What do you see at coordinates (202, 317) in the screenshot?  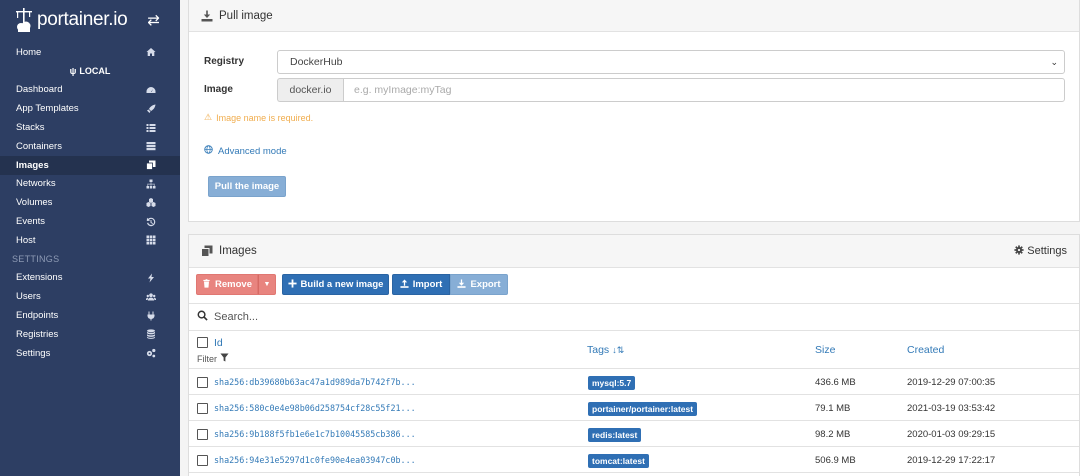 I see `search-icon` at bounding box center [202, 317].